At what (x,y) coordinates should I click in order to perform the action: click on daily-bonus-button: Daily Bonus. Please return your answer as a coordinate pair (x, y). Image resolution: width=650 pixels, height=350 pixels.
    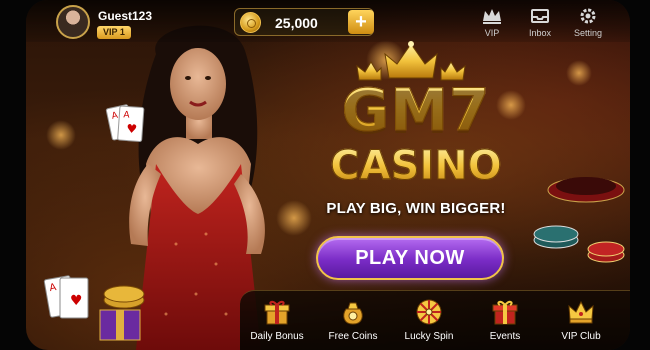
    Looking at the image, I should click on (277, 319).